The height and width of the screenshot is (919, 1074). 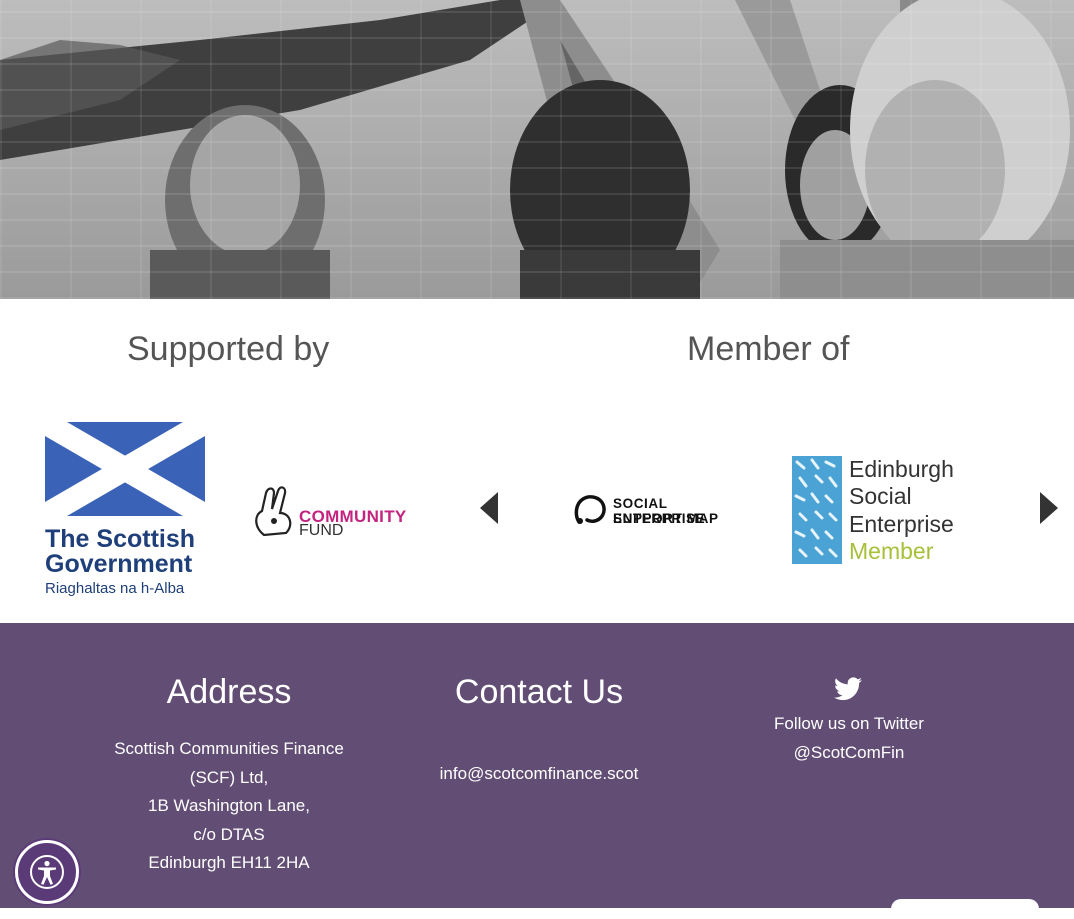 What do you see at coordinates (590, 509) in the screenshot?
I see `map-pin-loop-icon` at bounding box center [590, 509].